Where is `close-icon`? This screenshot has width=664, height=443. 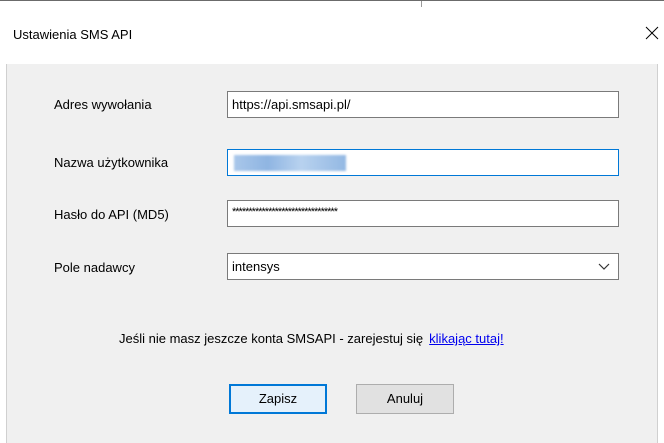
close-icon is located at coordinates (652, 33).